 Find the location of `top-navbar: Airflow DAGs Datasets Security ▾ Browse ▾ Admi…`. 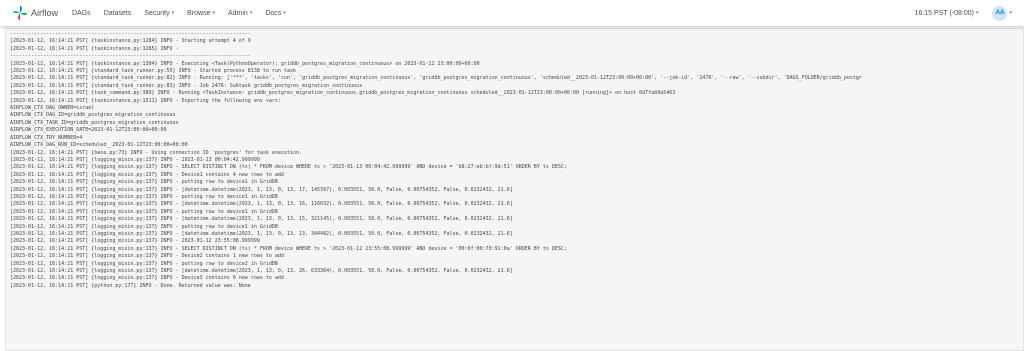

top-navbar: Airflow DAGs Datasets Security ▾ Browse ▾ Admi… is located at coordinates (512, 13).